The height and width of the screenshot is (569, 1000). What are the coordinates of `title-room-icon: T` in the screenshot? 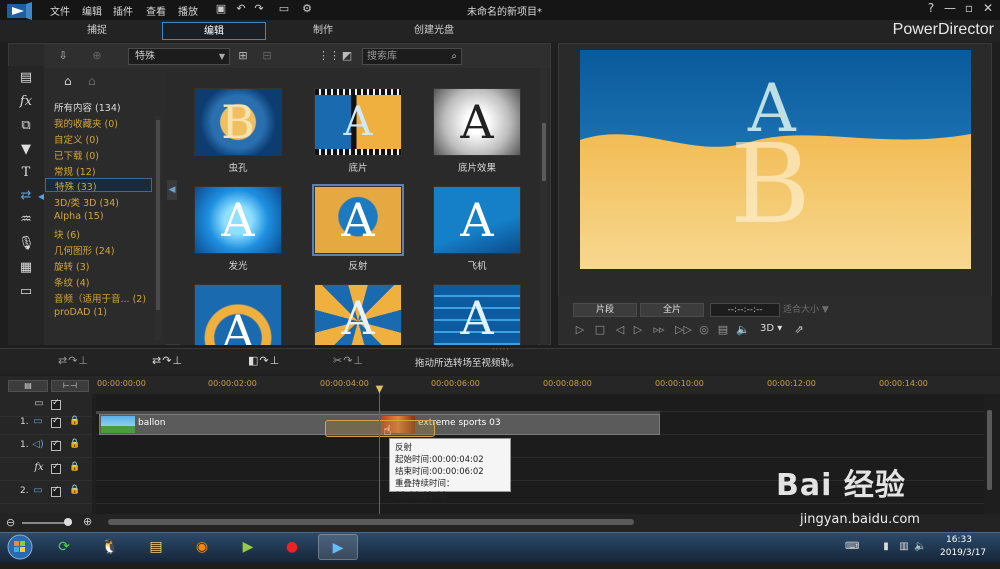 It's located at (26, 173).